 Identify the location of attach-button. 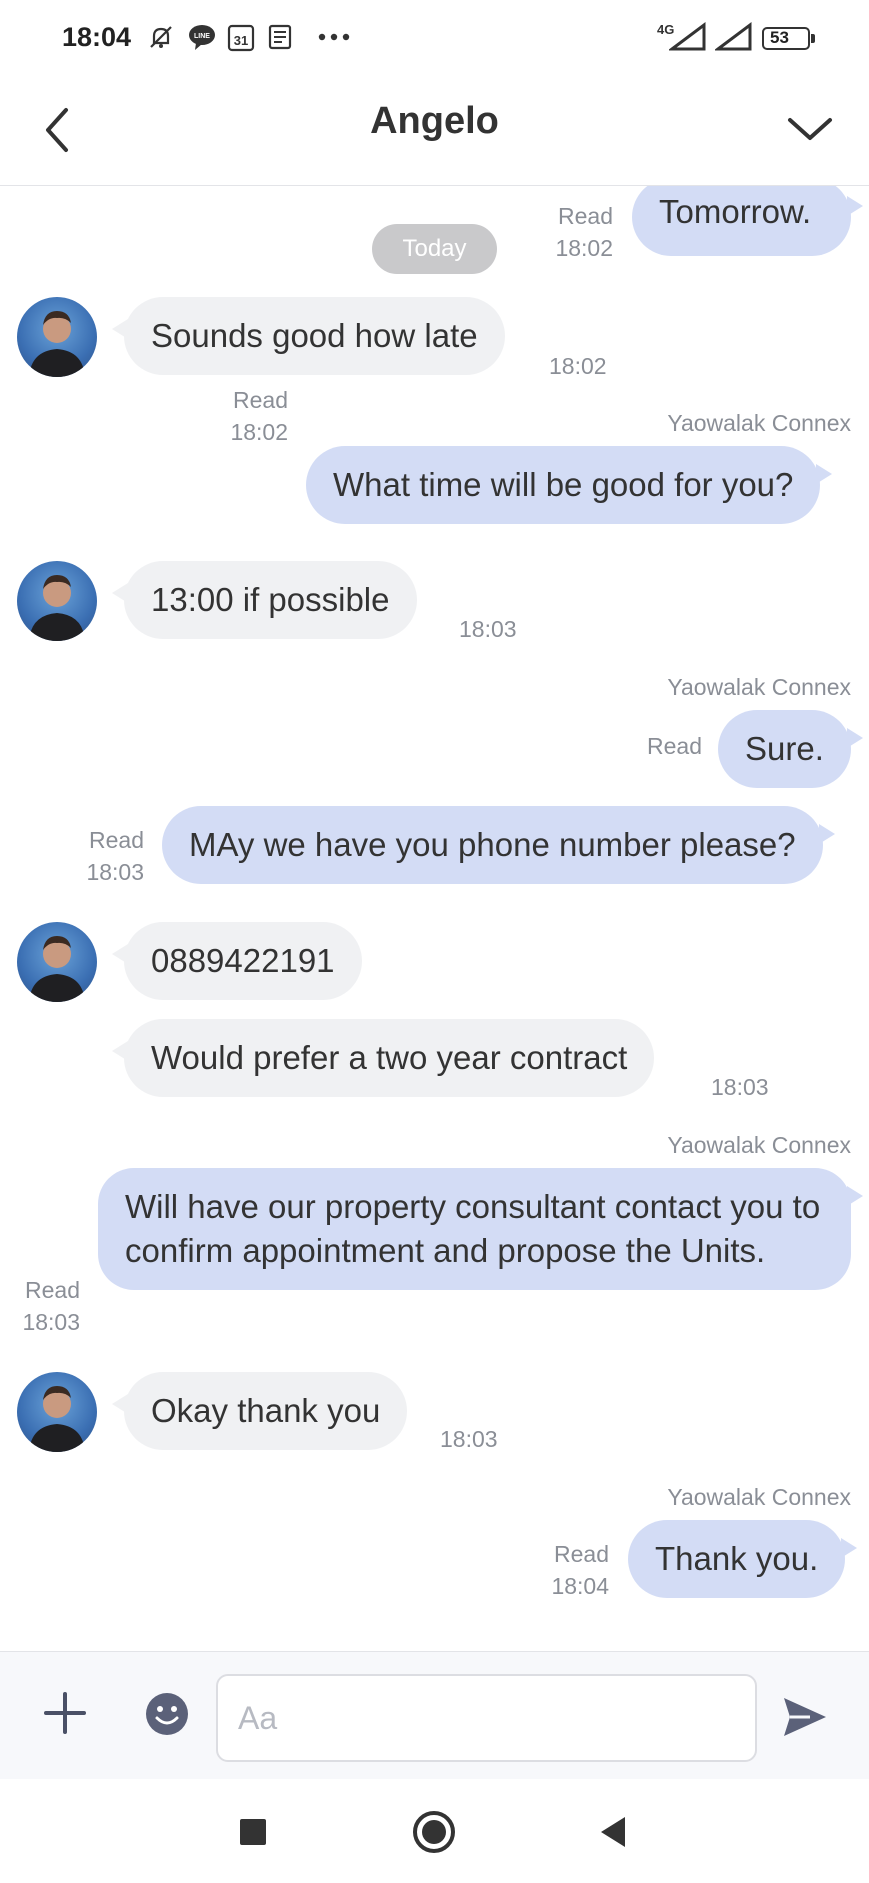
(65, 1713).